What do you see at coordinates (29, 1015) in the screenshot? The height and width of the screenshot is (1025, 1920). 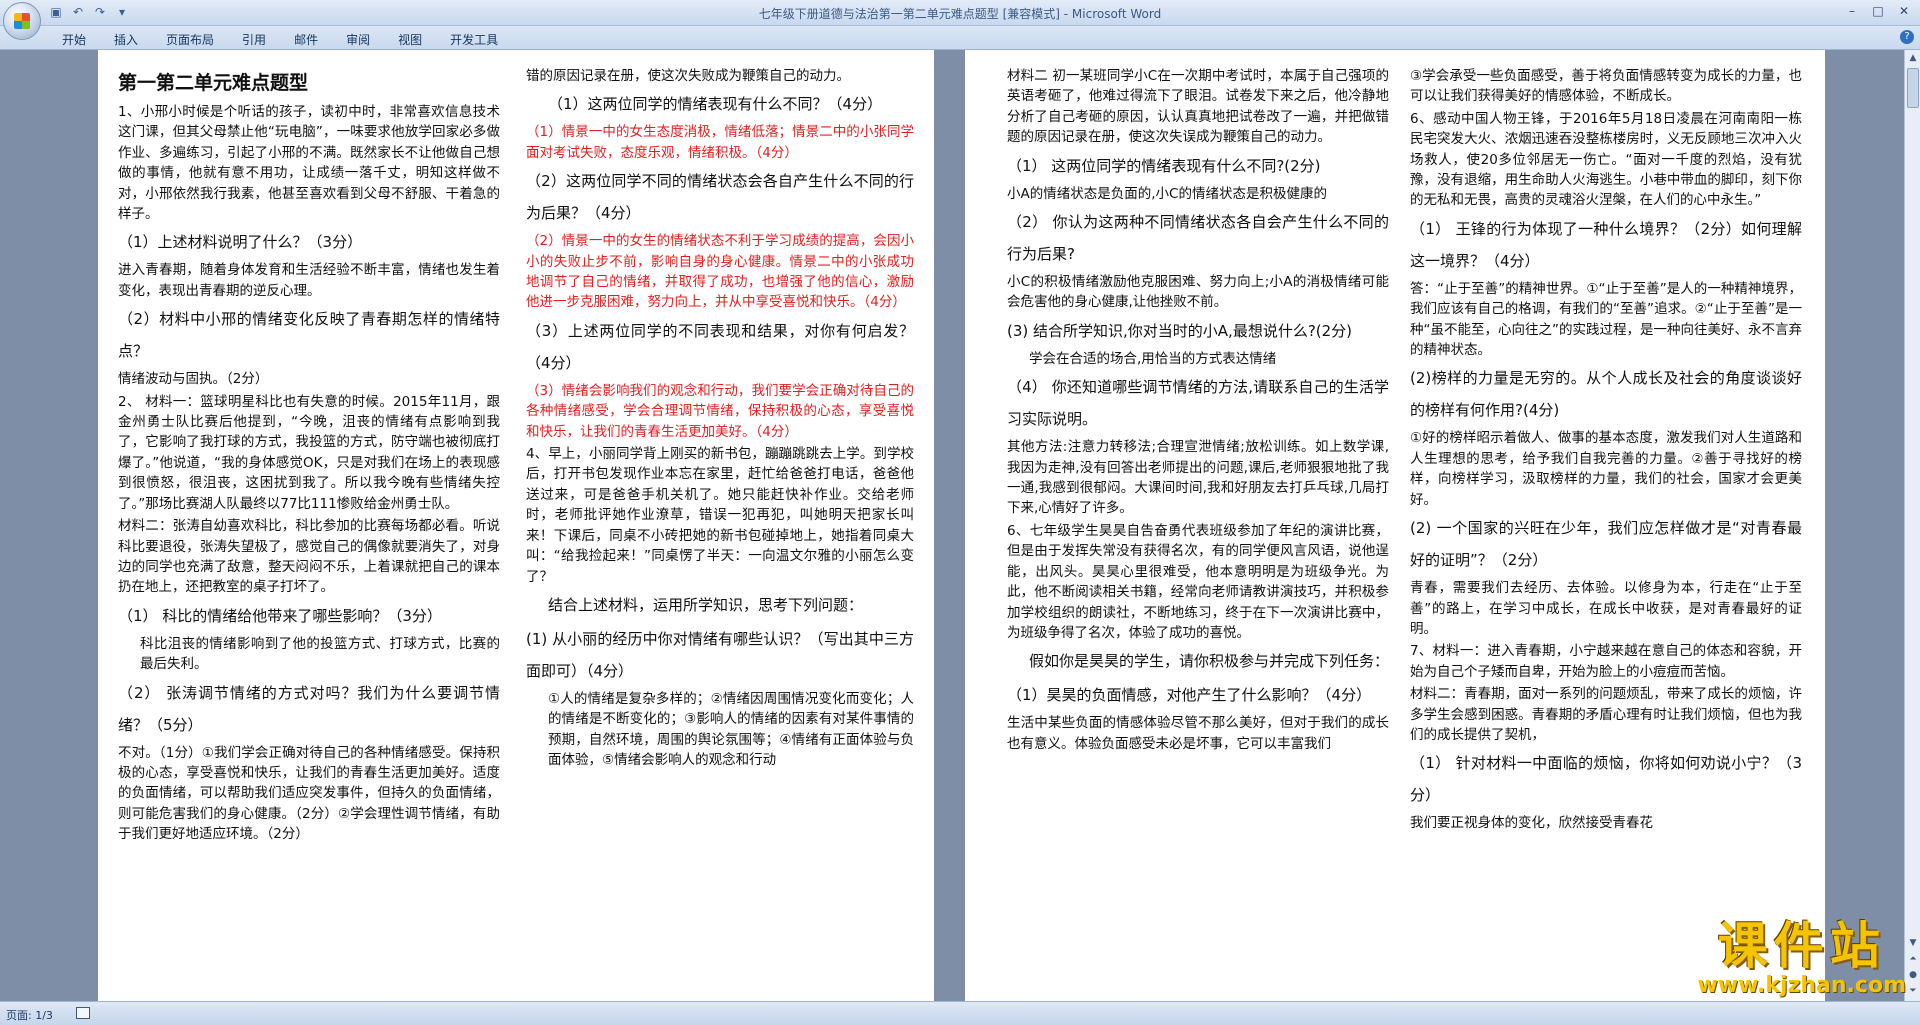 I see `page-indicator: 页面: 1/3` at bounding box center [29, 1015].